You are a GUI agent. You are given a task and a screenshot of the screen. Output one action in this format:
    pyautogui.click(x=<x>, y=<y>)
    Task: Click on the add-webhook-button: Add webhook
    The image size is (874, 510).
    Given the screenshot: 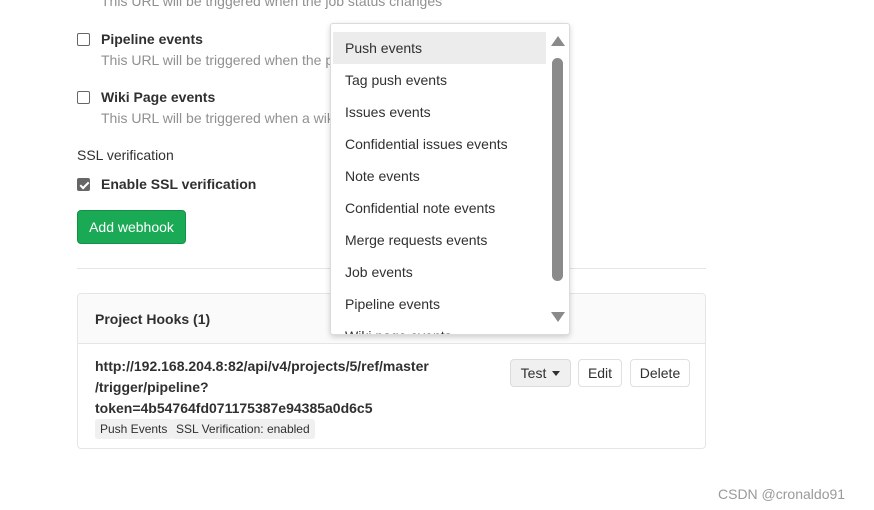 What is the action you would take?
    pyautogui.click(x=131, y=227)
    